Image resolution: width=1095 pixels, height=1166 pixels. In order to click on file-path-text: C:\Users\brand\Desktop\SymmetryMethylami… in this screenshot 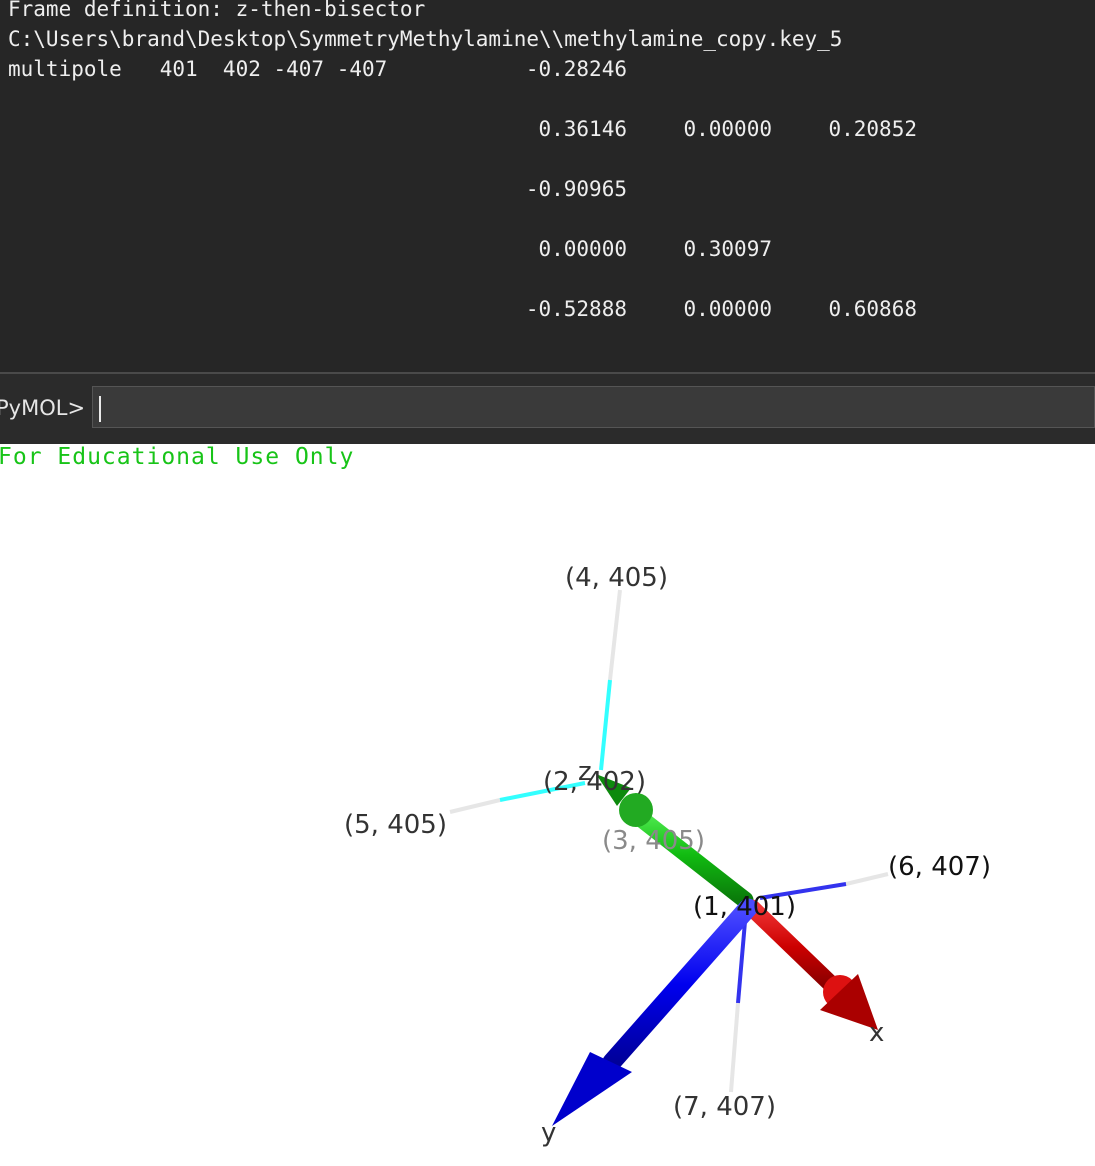, I will do `click(425, 39)`.